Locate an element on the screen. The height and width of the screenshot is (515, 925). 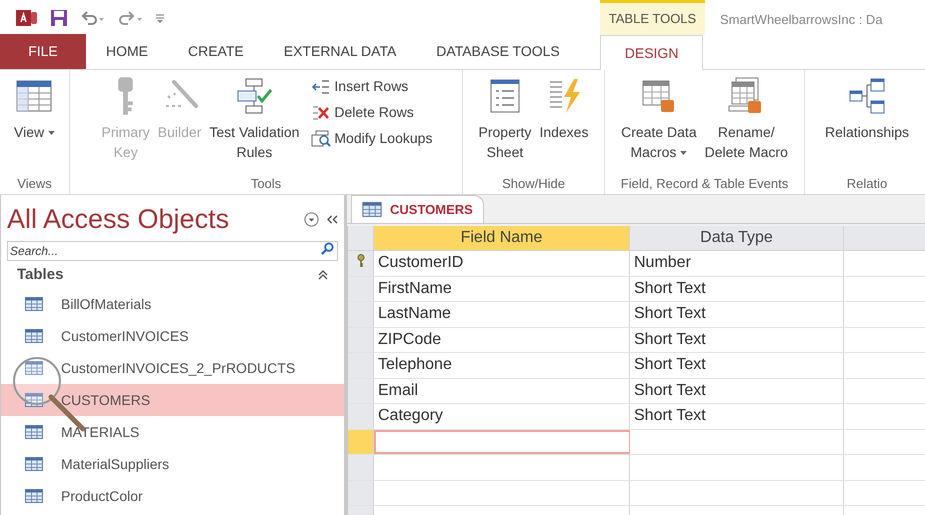
column-header is located at coordinates (884, 238).